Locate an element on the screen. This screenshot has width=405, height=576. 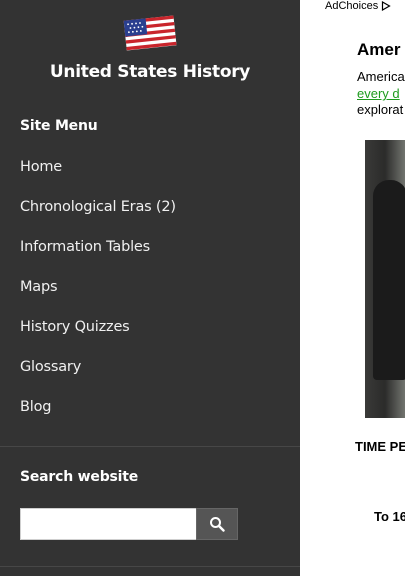
photo-figure is located at coordinates (389, 280).